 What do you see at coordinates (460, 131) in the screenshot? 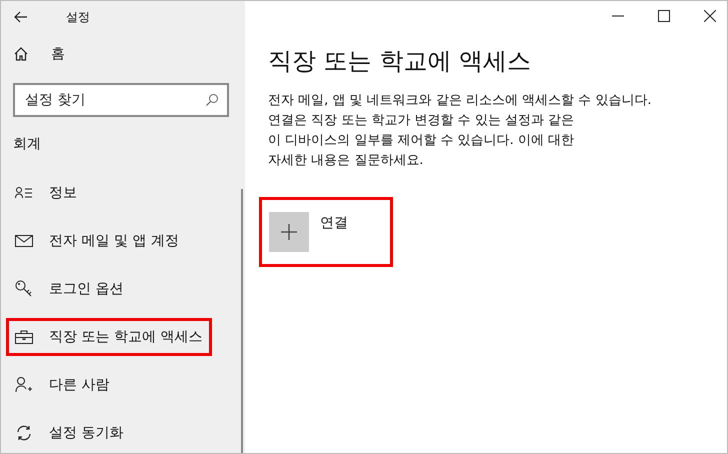
I see `description-text: 전자 메일, 앱 및 네트워크와 같은 리소스에 액세스할 수 있습니다. 연결은 직장 또는 학교가 변경할 수 있는 설정과 같은 이 디바이스의 일부를 제어할 수 있습니다. 이에 대한 자세한 내용은 질문하세요.` at bounding box center [460, 131].